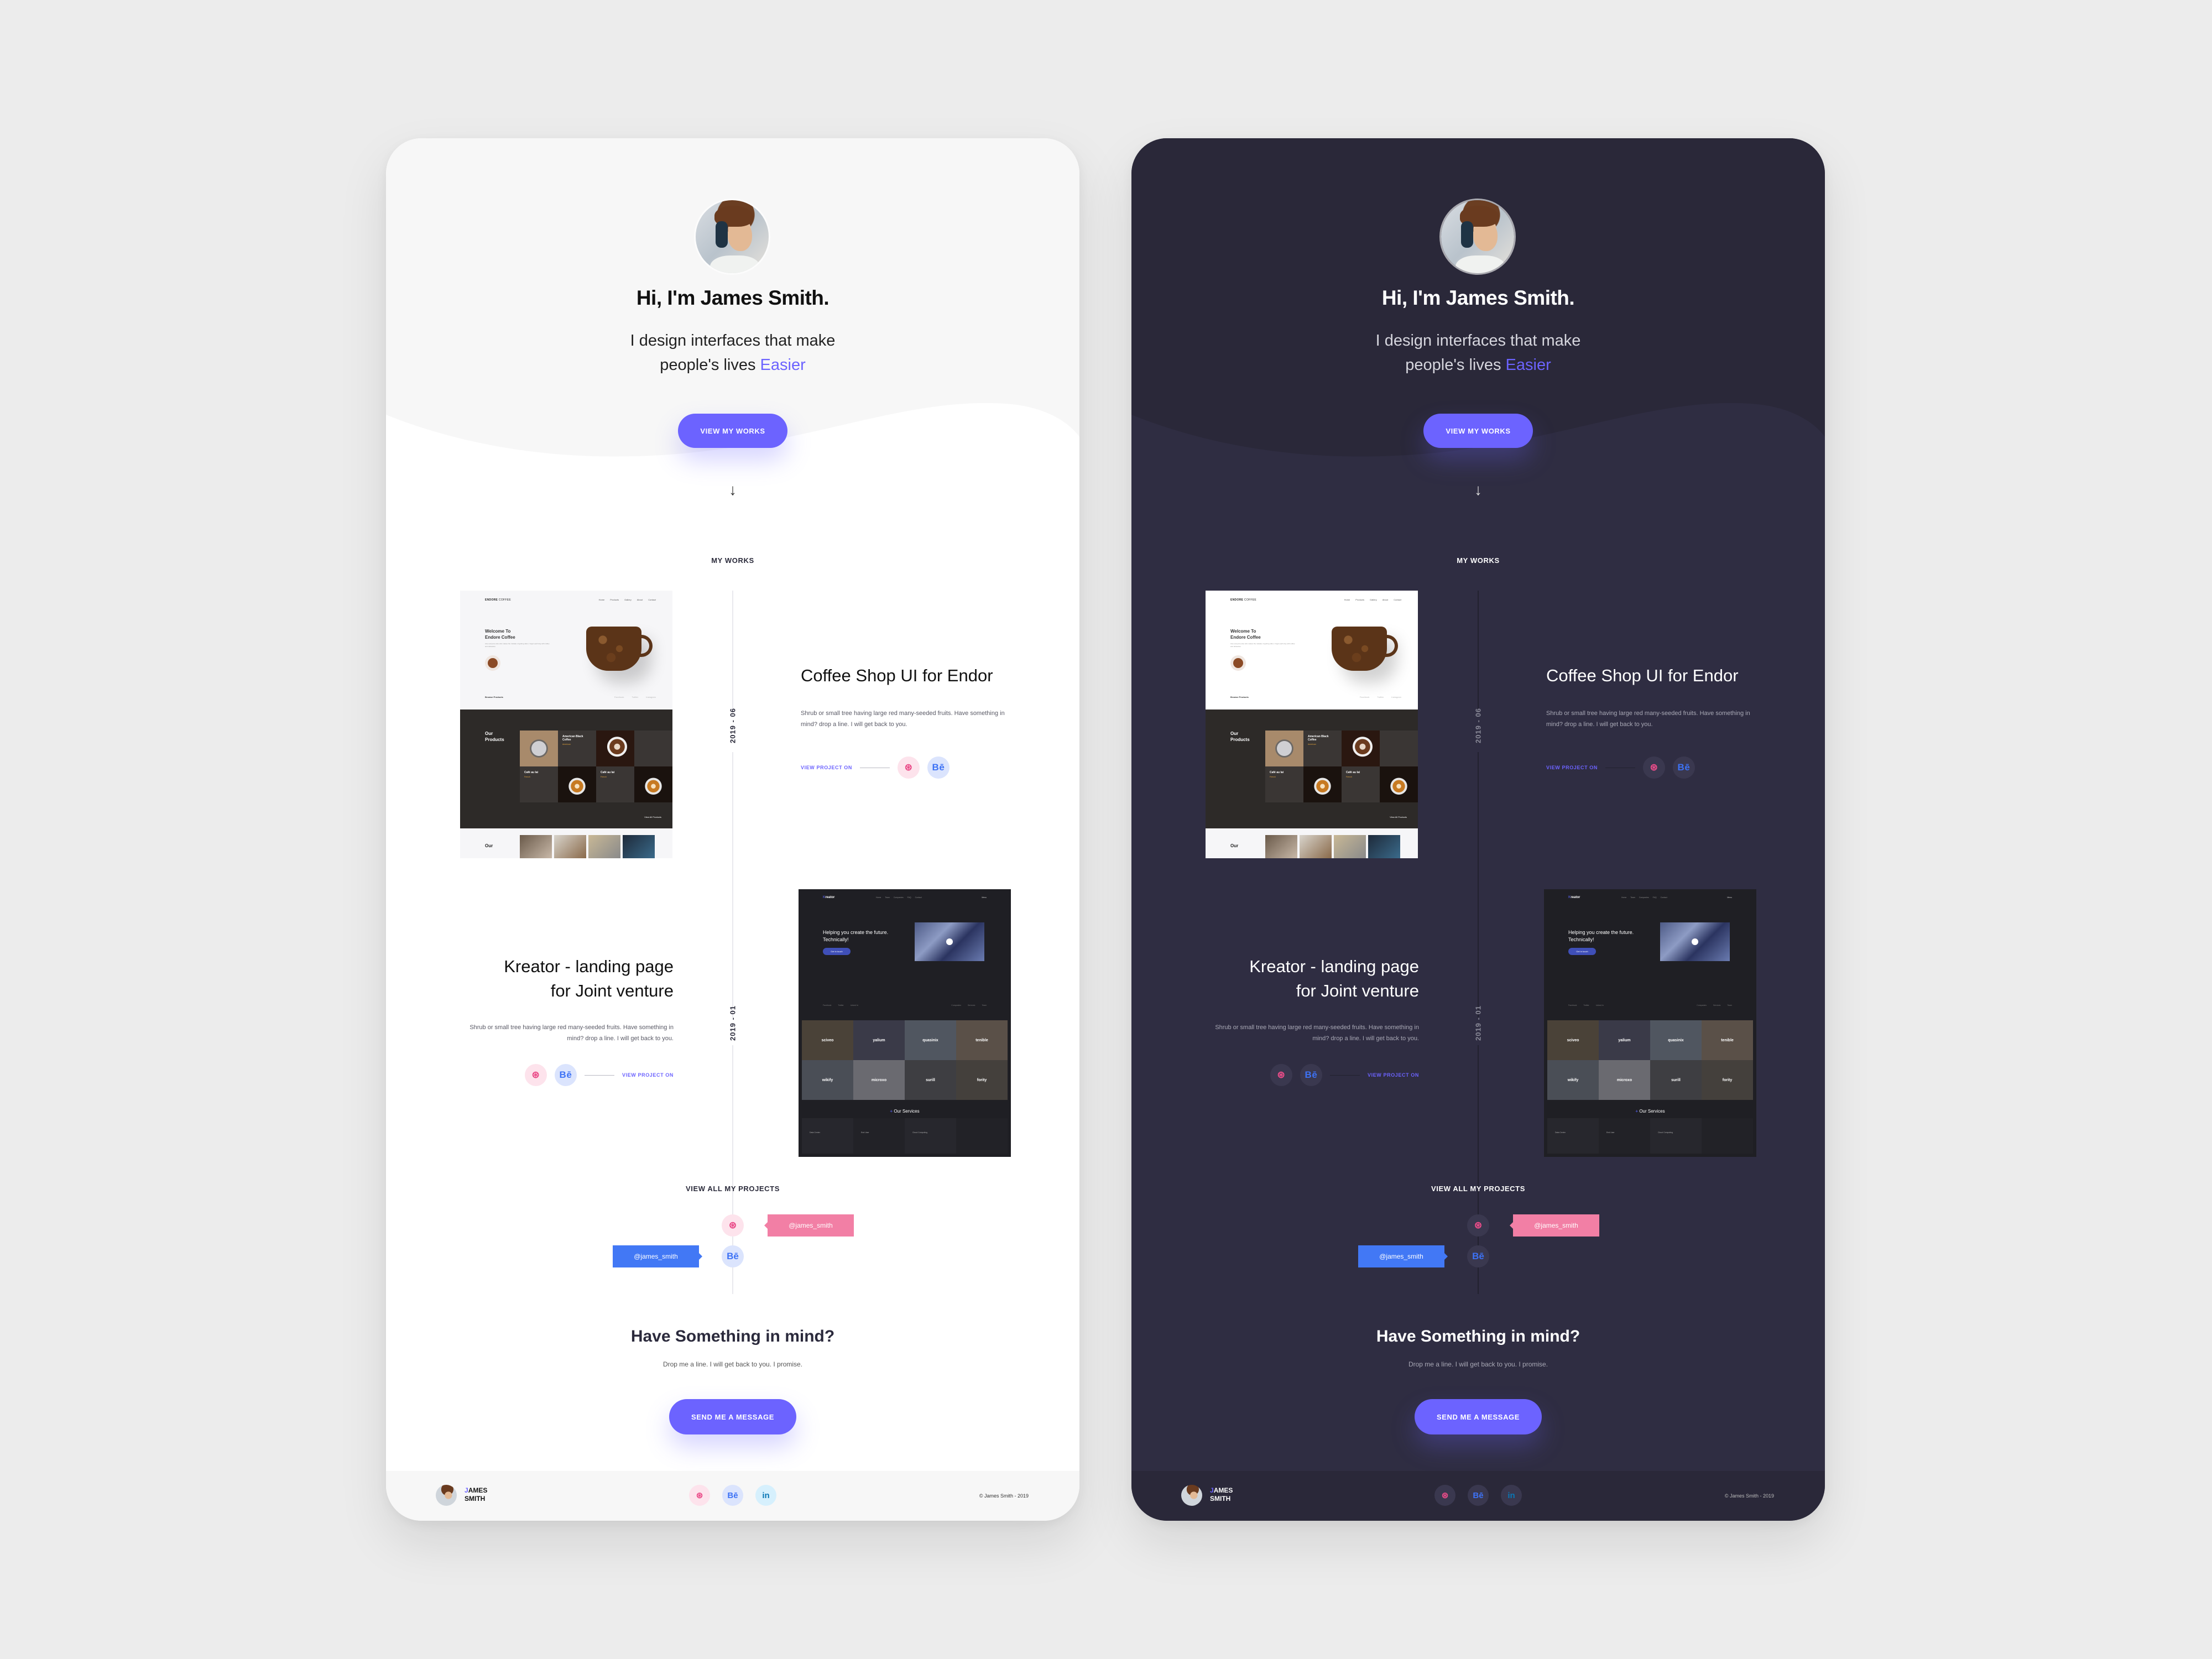  What do you see at coordinates (733, 1023) in the screenshot?
I see `project-date: 2019 - 01` at bounding box center [733, 1023].